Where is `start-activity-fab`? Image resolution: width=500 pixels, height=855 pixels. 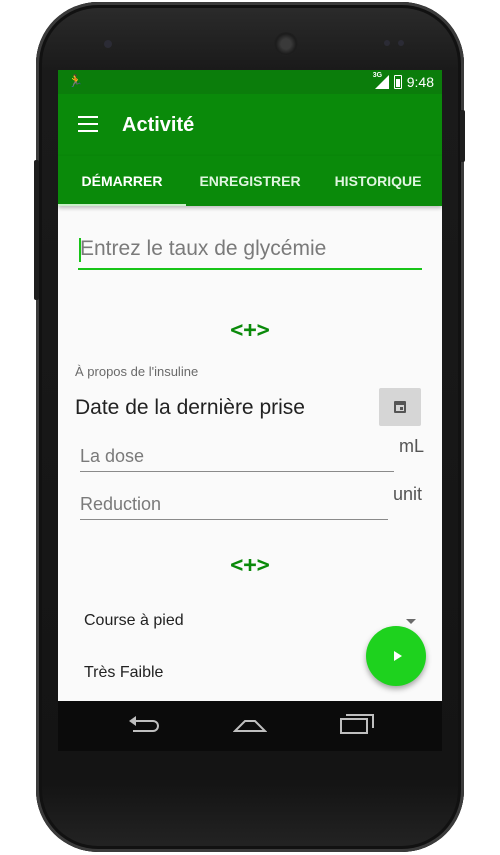
start-activity-fab is located at coordinates (396, 656).